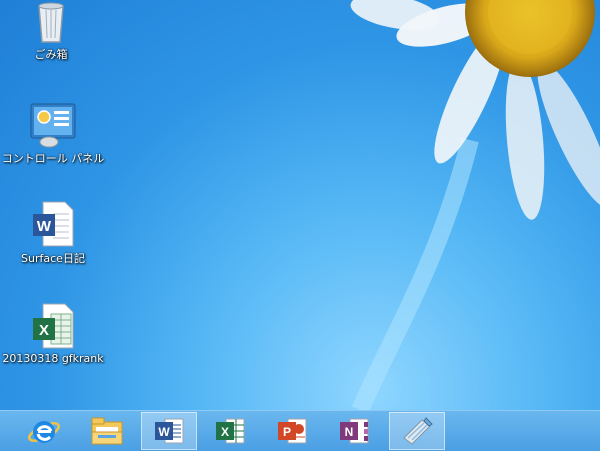  What do you see at coordinates (53, 158) in the screenshot?
I see `desktop-icon-label: コントロール パネル` at bounding box center [53, 158].